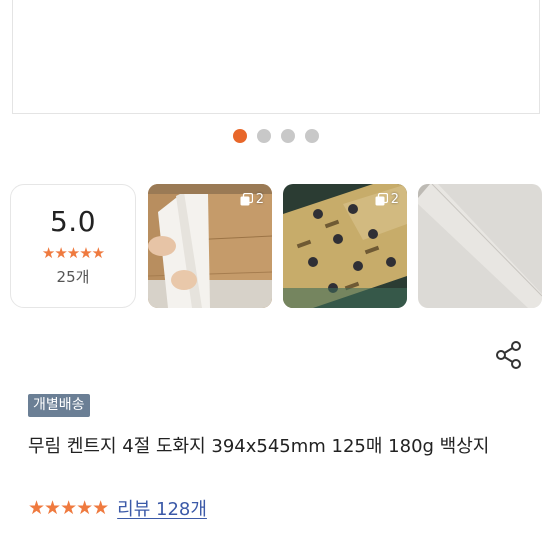 The width and height of the screenshot is (554, 554). What do you see at coordinates (73, 277) in the screenshot?
I see `rating-count: 25개` at bounding box center [73, 277].